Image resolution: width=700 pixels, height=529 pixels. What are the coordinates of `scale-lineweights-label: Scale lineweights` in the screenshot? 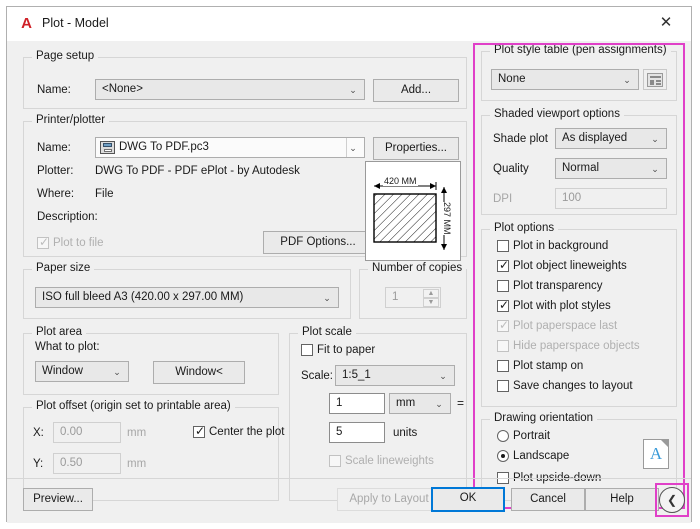 It's located at (389, 461).